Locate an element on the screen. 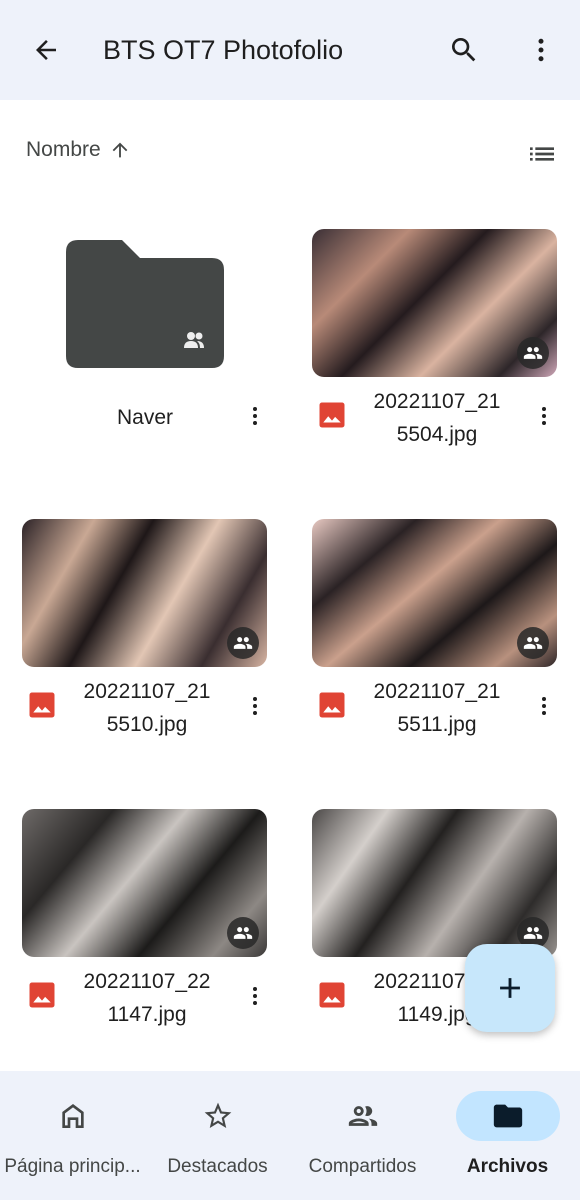  sort-by-name-button: Nombre is located at coordinates (78, 150).